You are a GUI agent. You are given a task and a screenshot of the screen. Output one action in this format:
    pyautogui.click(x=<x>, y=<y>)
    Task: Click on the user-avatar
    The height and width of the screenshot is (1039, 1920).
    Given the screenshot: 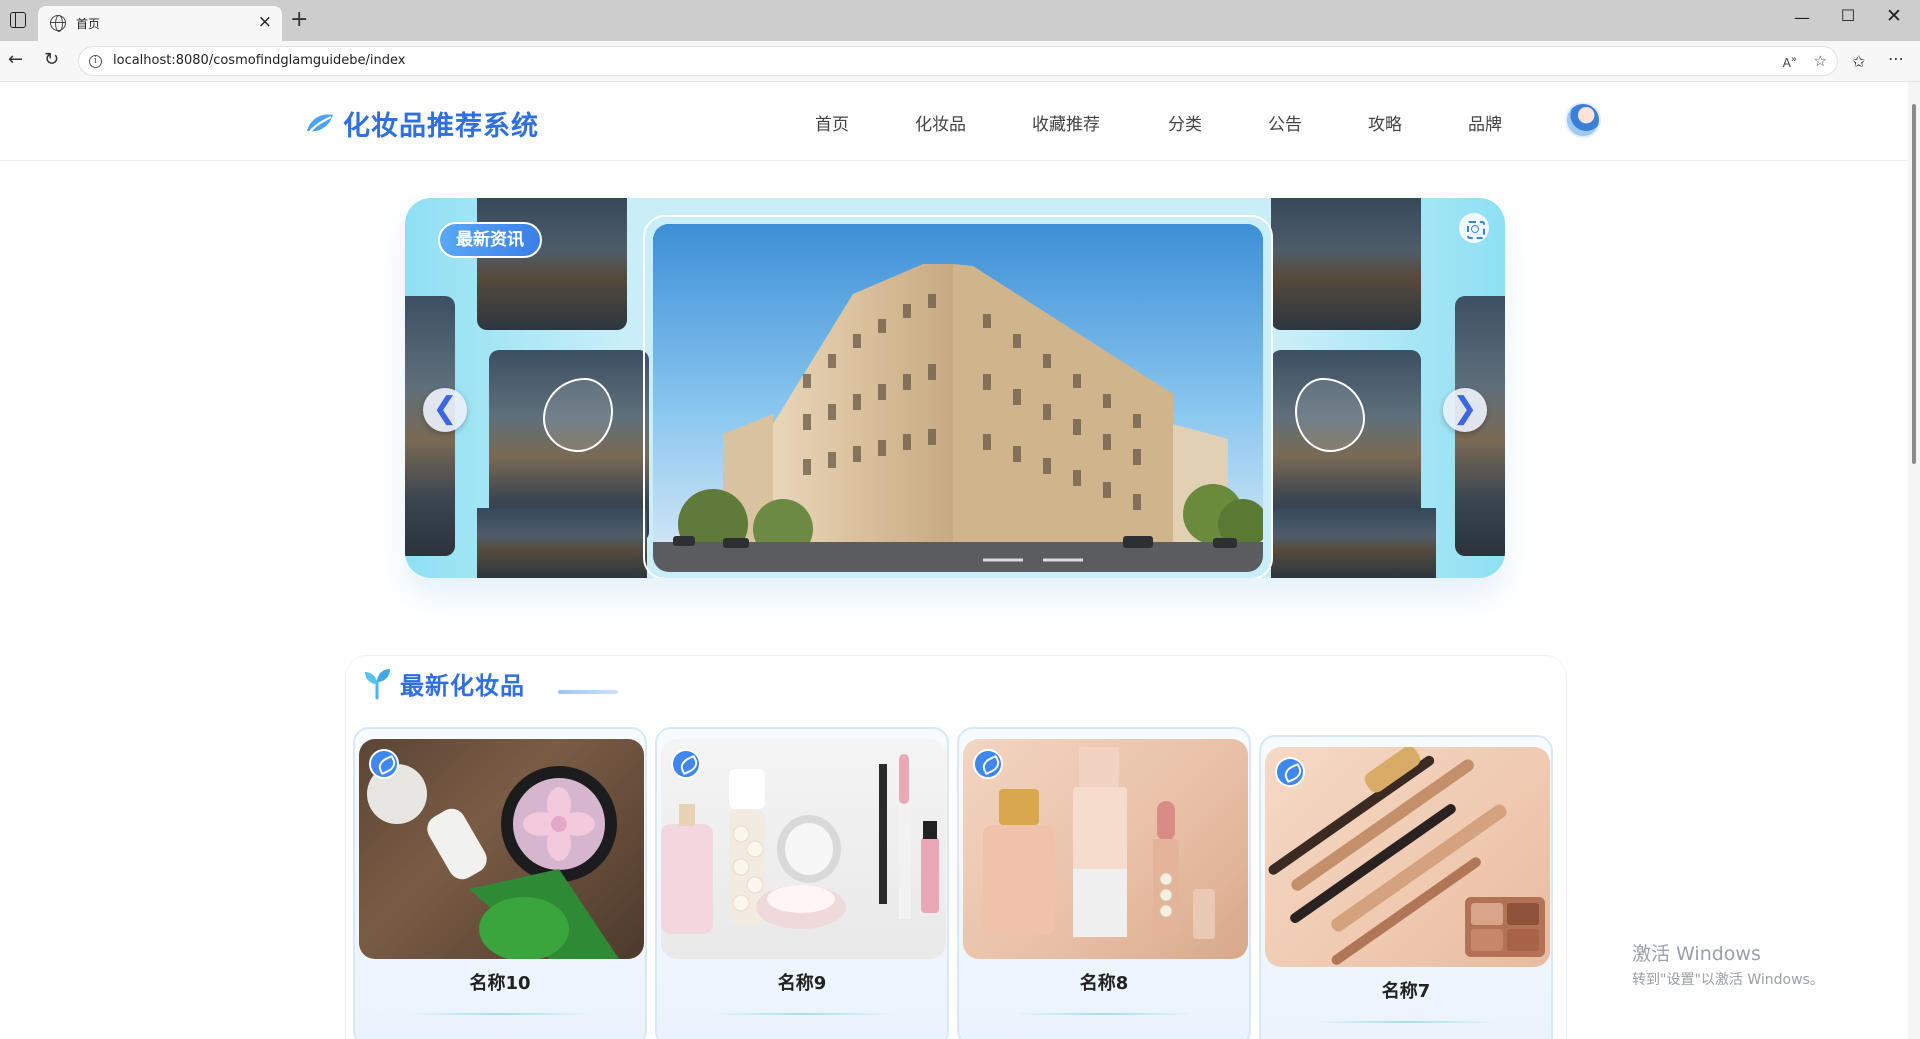 What is the action you would take?
    pyautogui.click(x=1583, y=120)
    